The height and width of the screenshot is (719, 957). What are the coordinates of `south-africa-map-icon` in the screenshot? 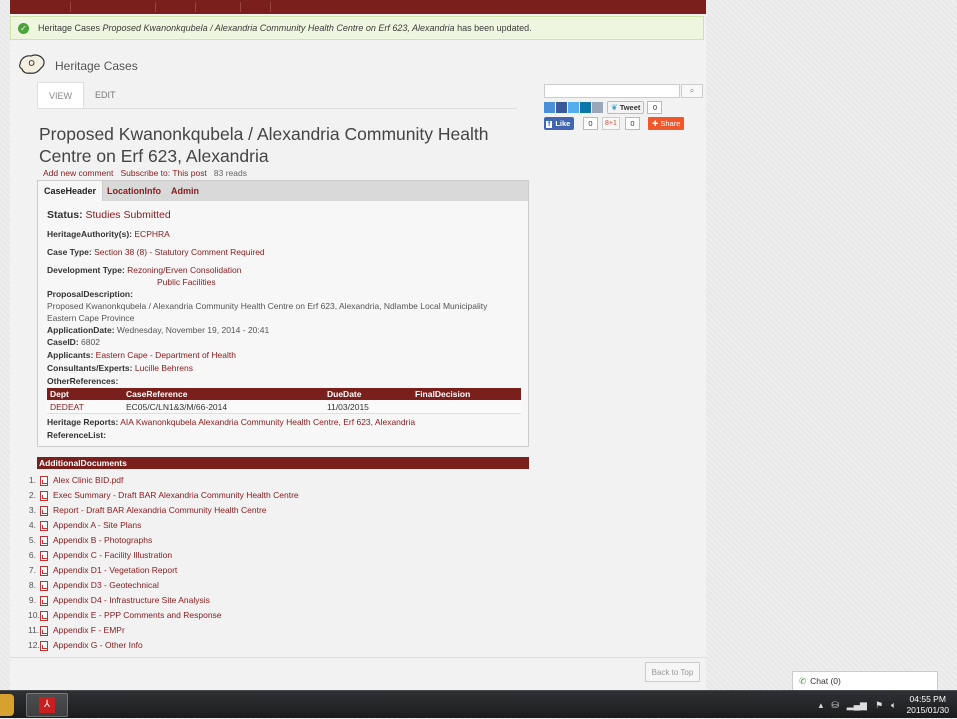 It's located at (32, 64).